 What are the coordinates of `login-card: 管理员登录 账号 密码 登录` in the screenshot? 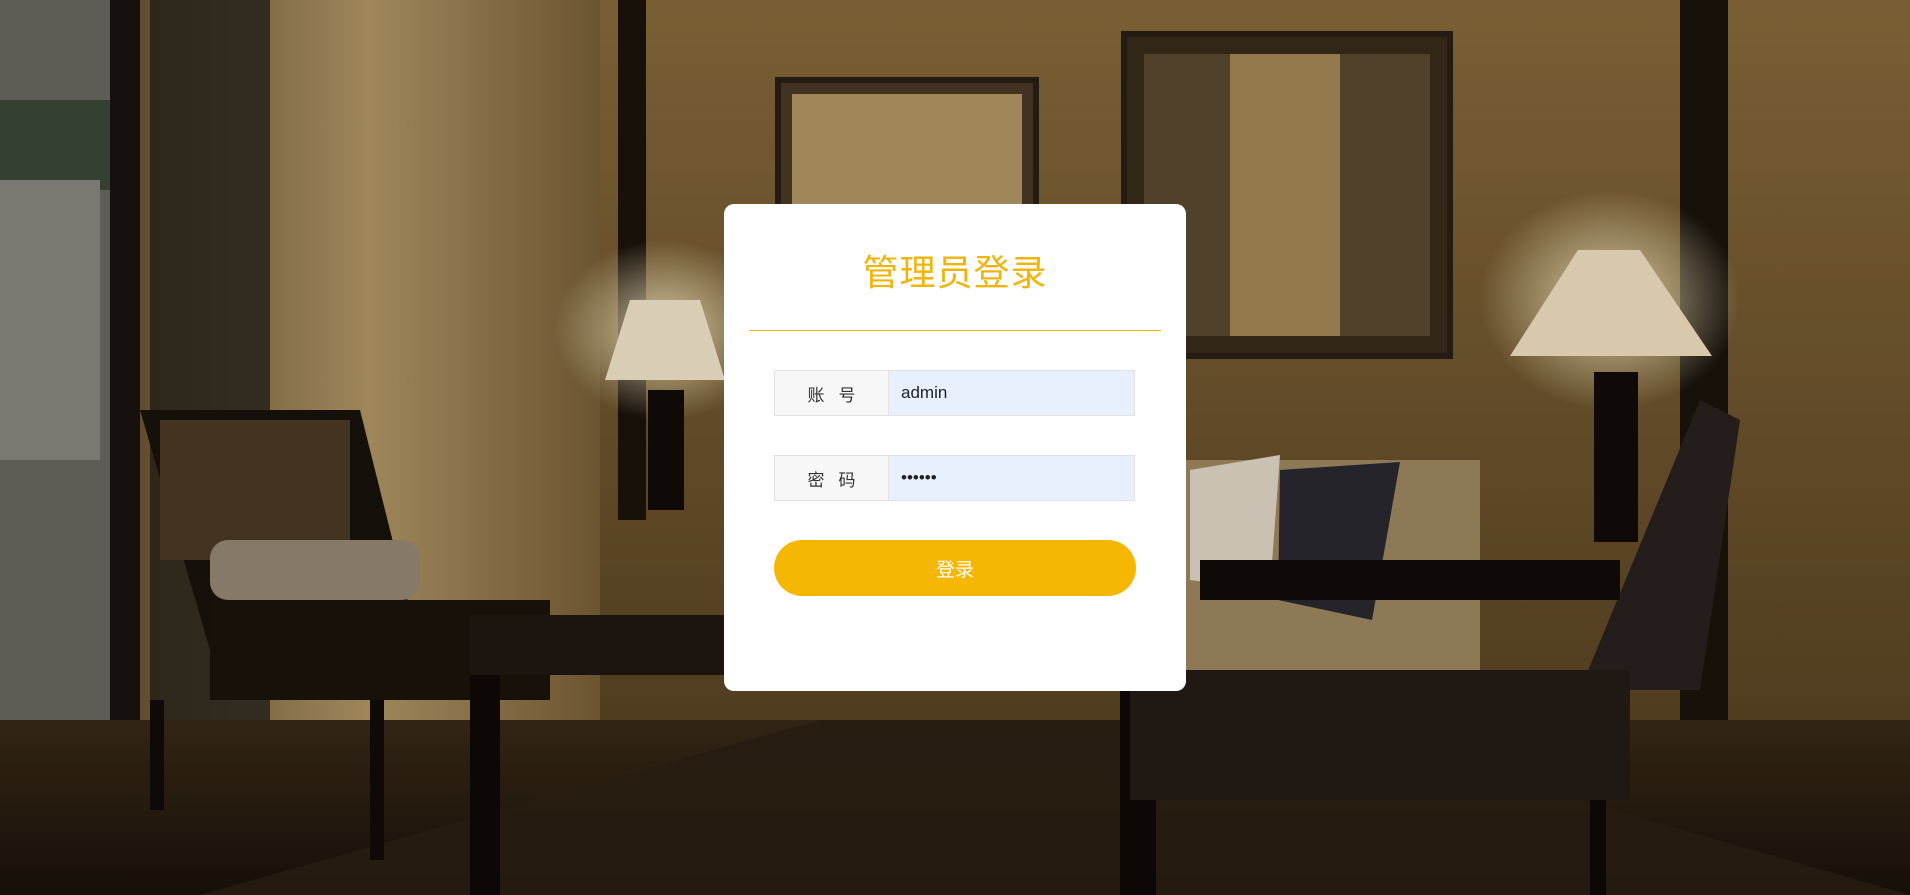 It's located at (955, 447).